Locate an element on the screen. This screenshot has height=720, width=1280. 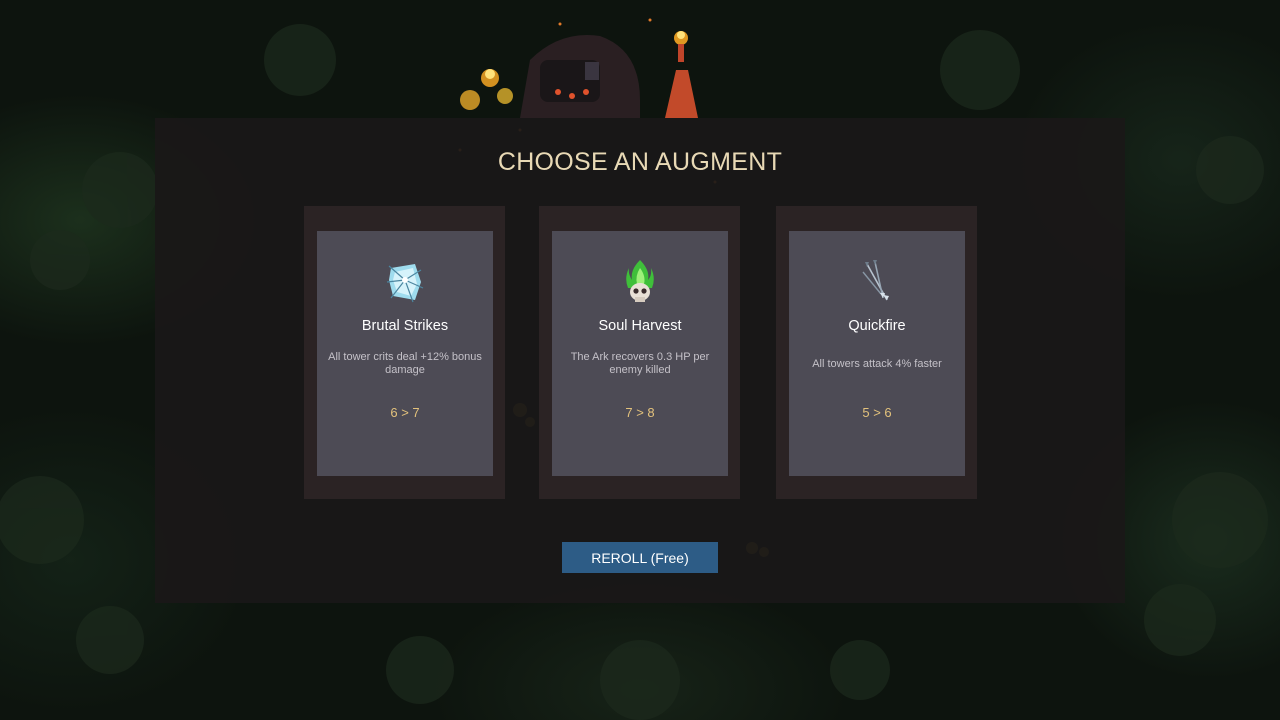
augment-name: Brutal Strikes is located at coordinates (405, 326).